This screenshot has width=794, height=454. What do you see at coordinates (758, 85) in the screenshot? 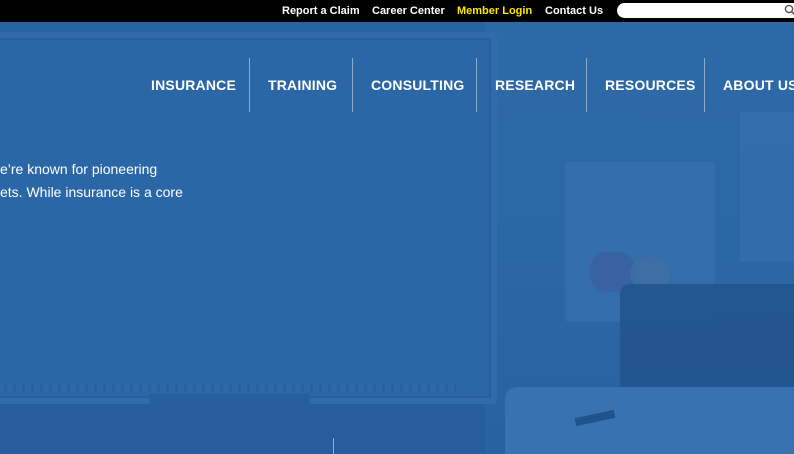
I see `nav-about-us: ABOUT US` at bounding box center [758, 85].